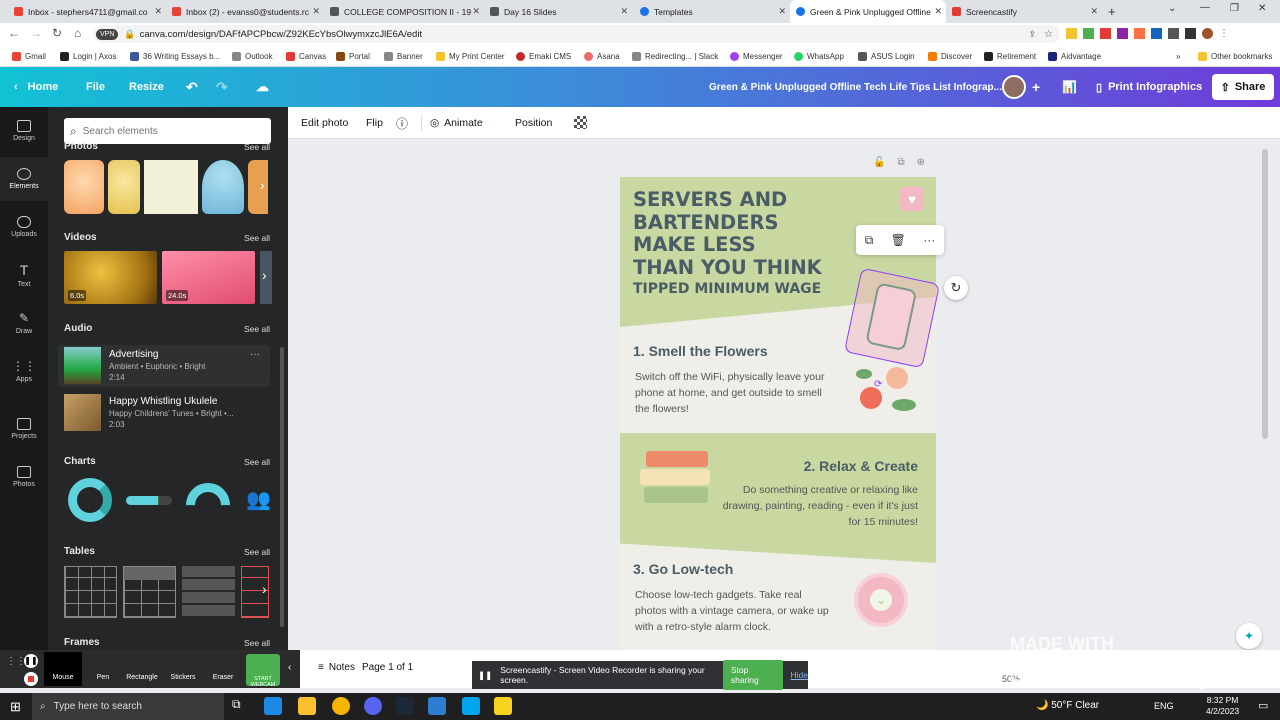 This screenshot has height=720, width=1280. Describe the element at coordinates (471, 706) in the screenshot. I see `app-icon` at that location.